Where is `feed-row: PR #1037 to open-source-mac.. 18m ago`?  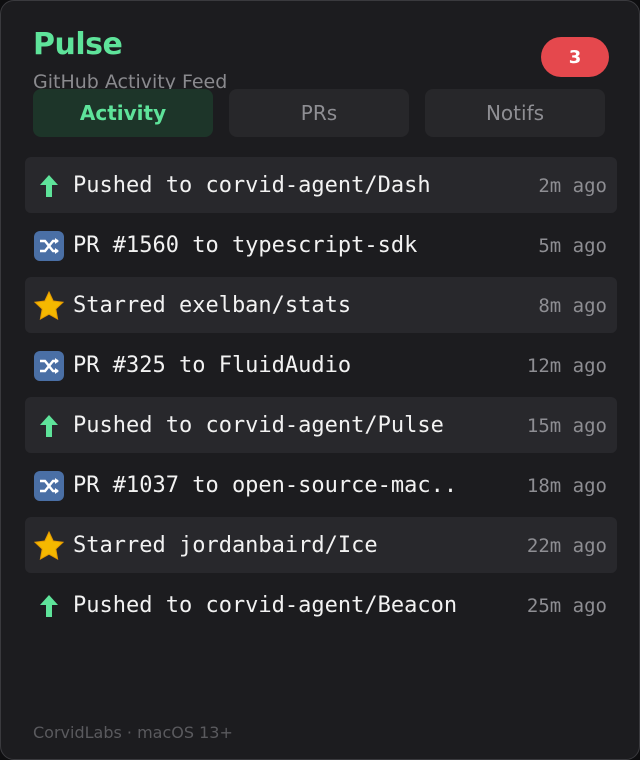 feed-row: PR #1037 to open-source-mac.. 18m ago is located at coordinates (321, 485).